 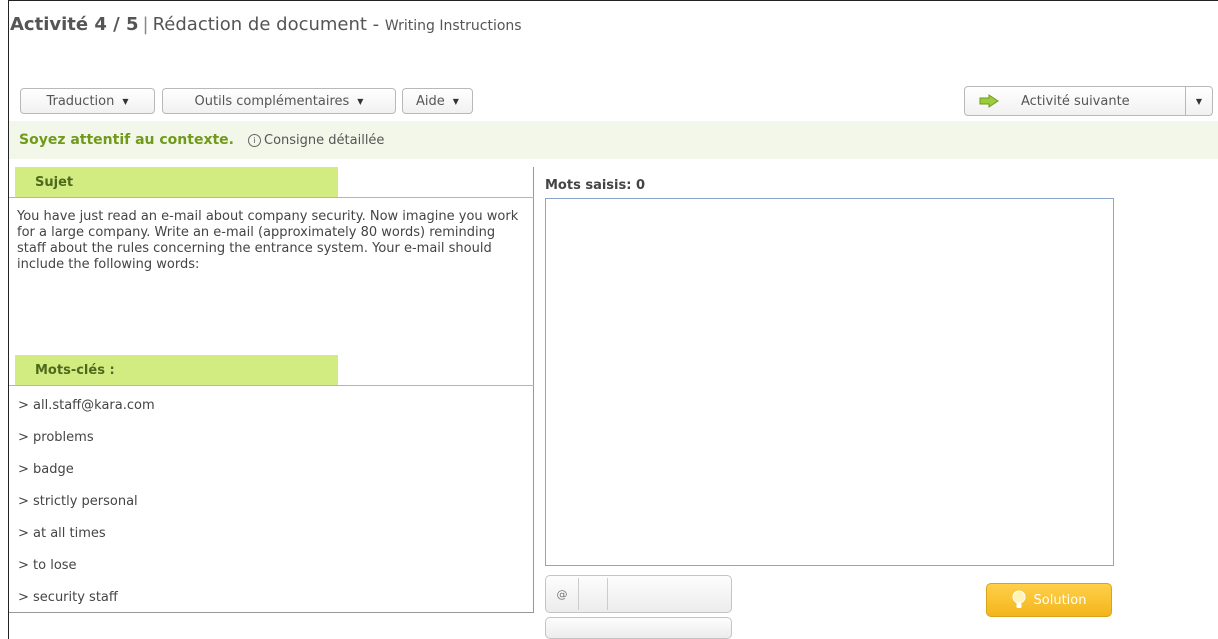 I want to click on solution-button: Solution, so click(x=1049, y=600).